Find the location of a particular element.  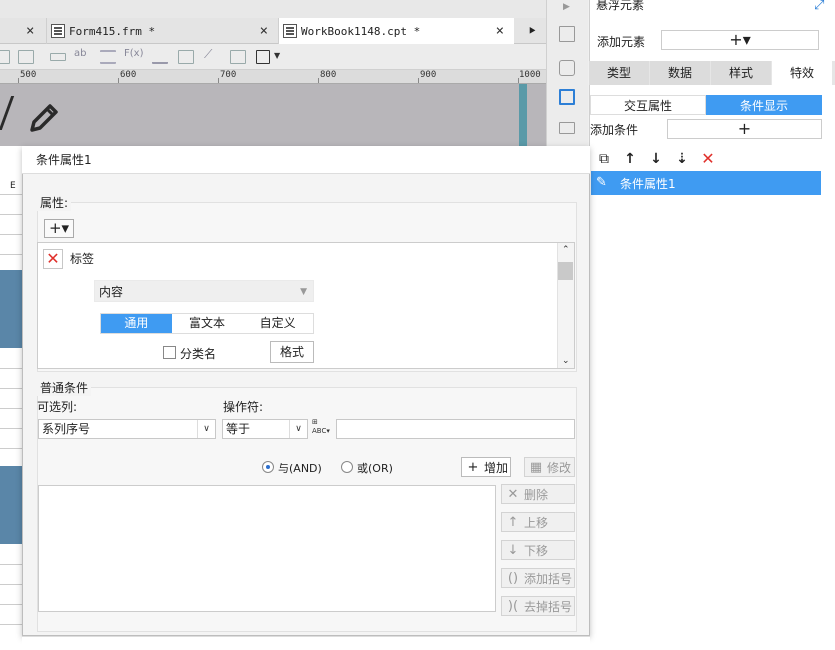

line-icon: ⟋ is located at coordinates (212, 54).